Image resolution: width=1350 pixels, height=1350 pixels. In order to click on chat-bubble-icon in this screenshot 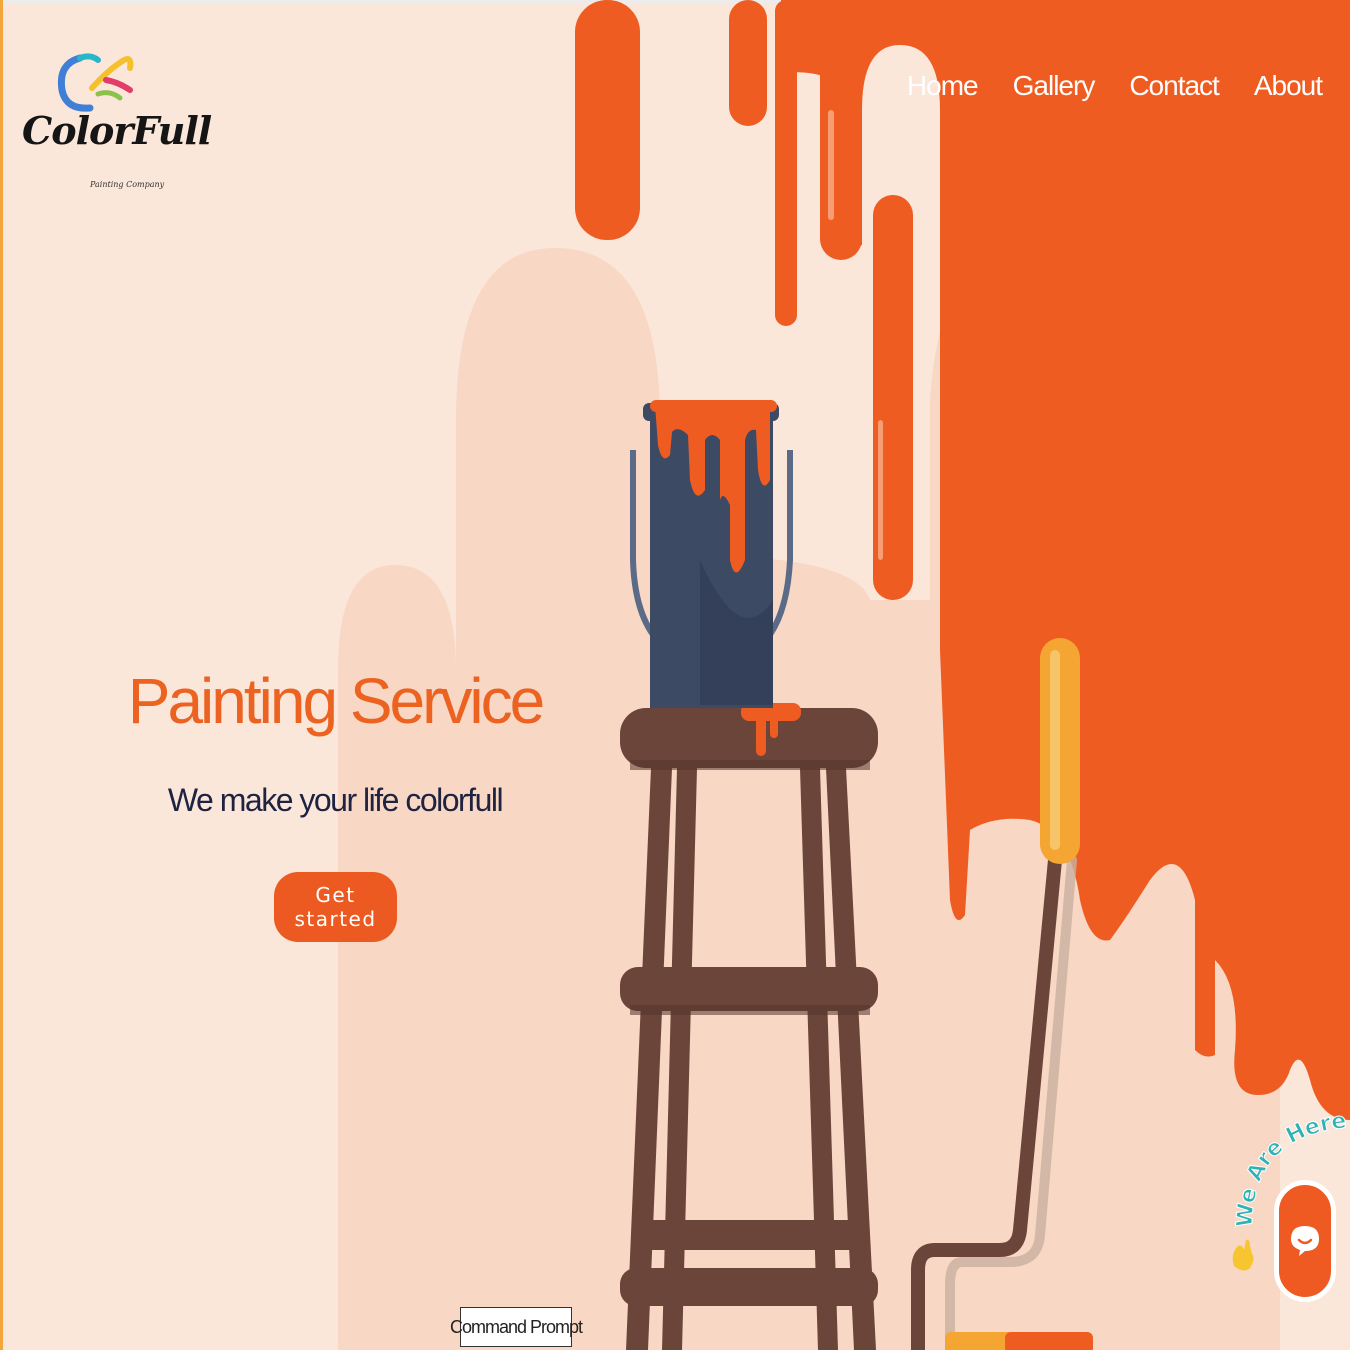, I will do `click(1305, 1241)`.